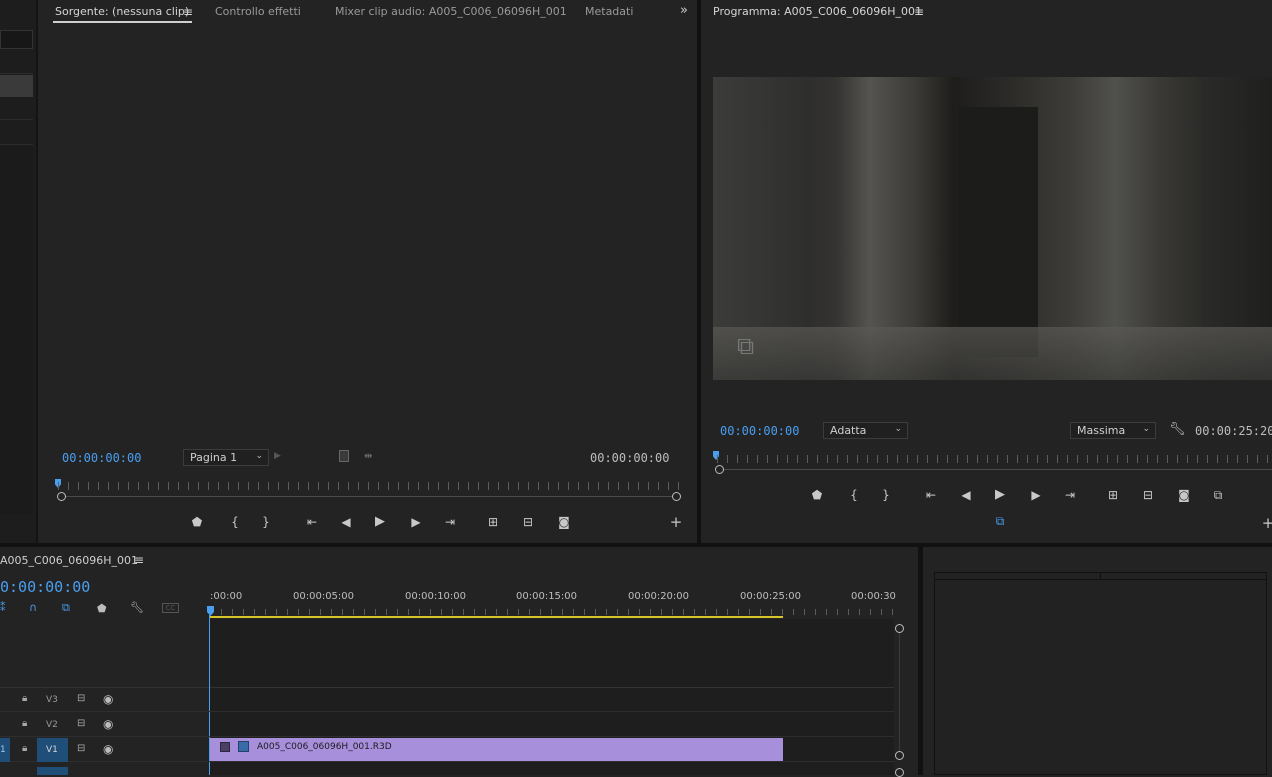  Describe the element at coordinates (684, 10) in the screenshot. I see `double-chevron-right-icon: »` at that location.